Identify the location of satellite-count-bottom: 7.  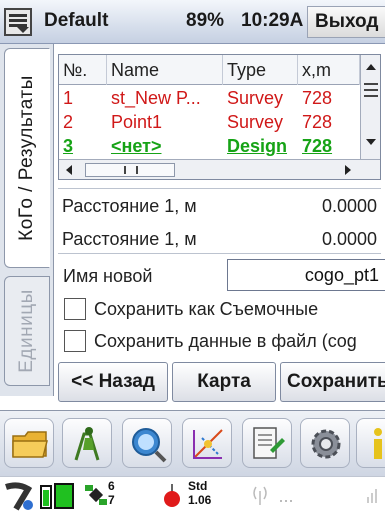
(111, 500).